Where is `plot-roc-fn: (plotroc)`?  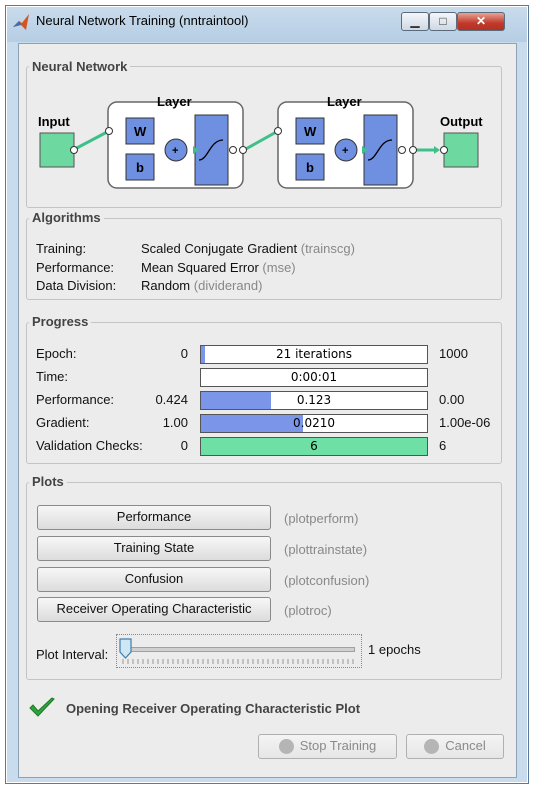 plot-roc-fn: (plotroc) is located at coordinates (308, 610).